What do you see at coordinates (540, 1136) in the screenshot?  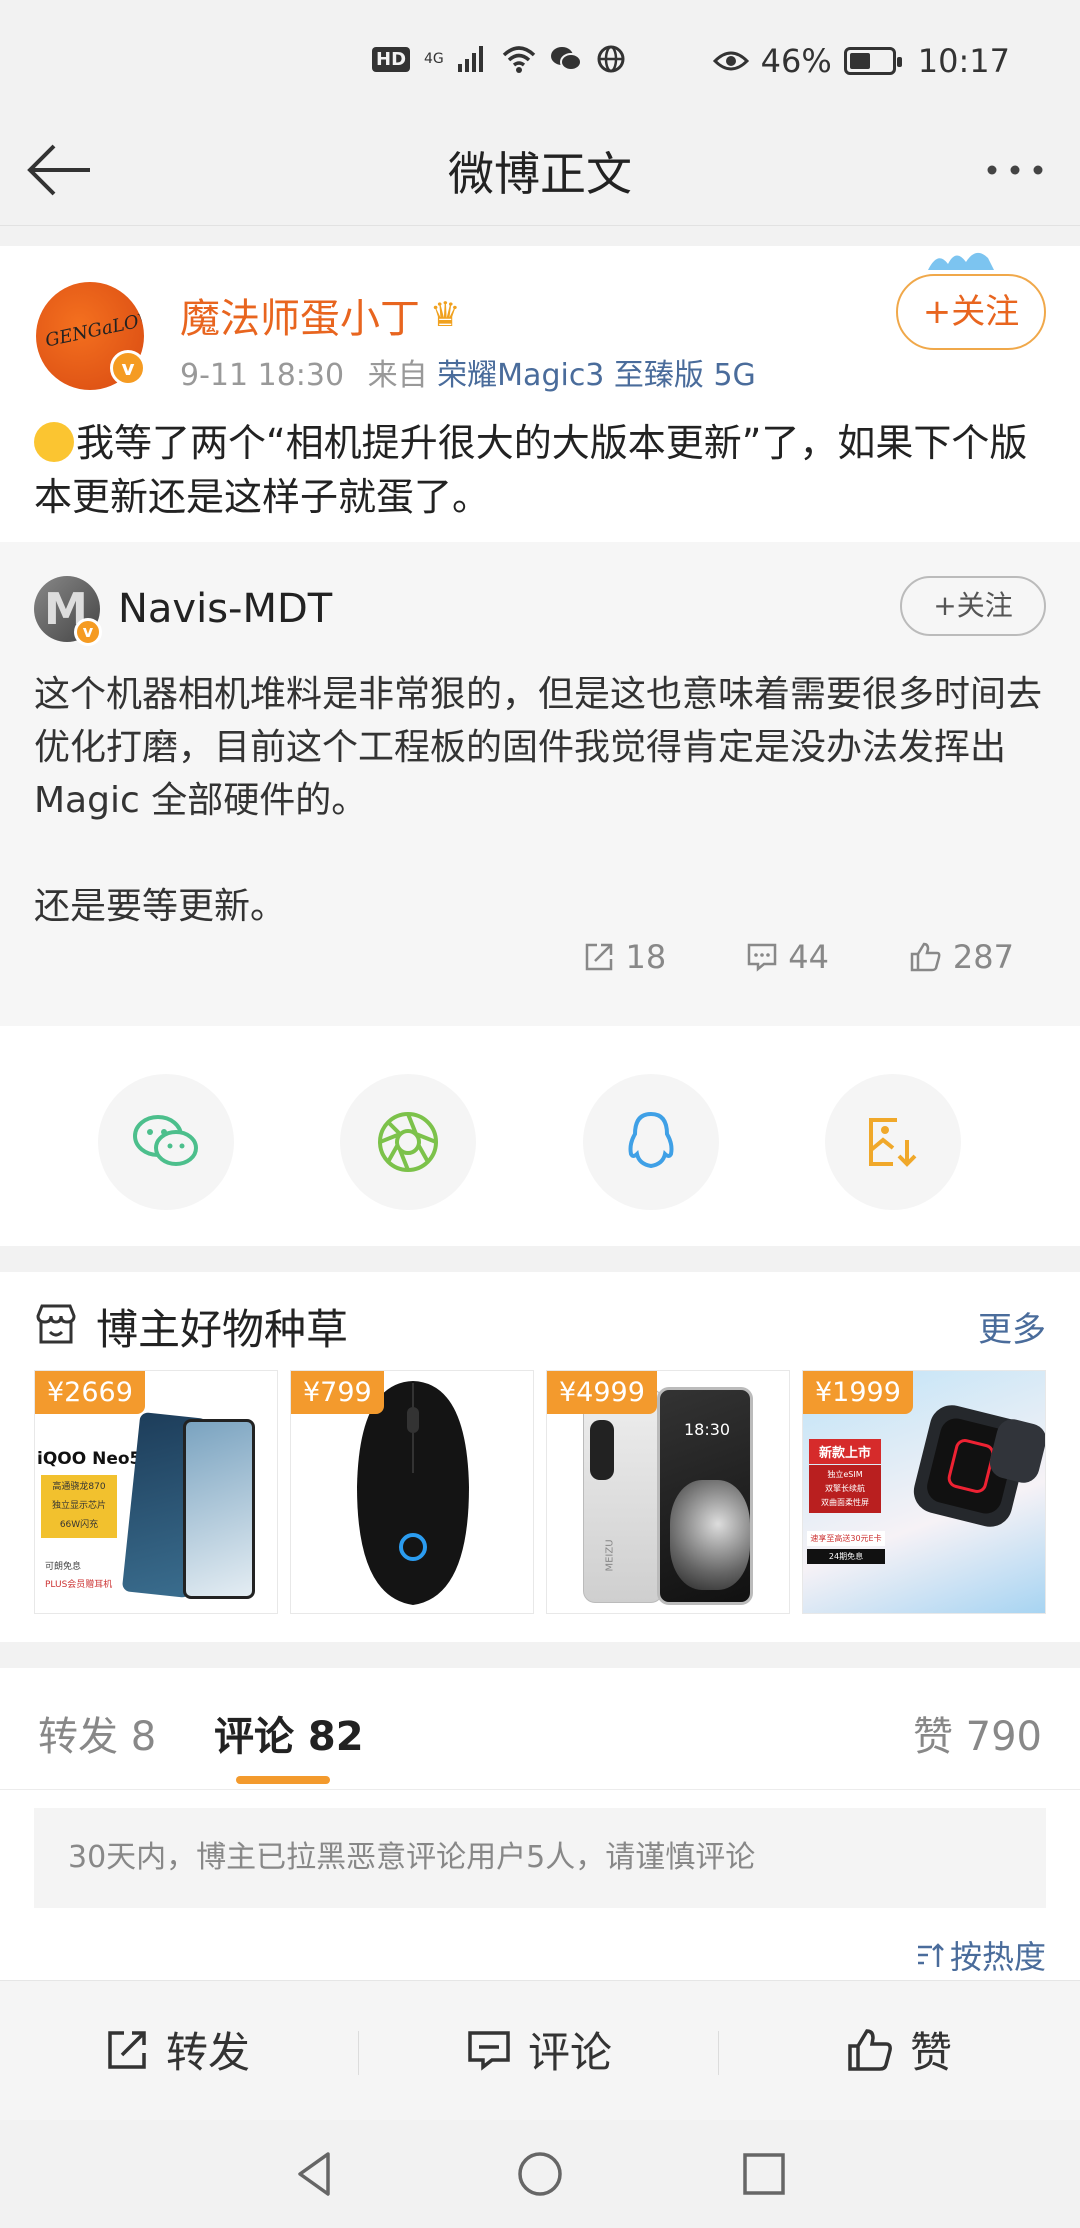 I see `share-row` at bounding box center [540, 1136].